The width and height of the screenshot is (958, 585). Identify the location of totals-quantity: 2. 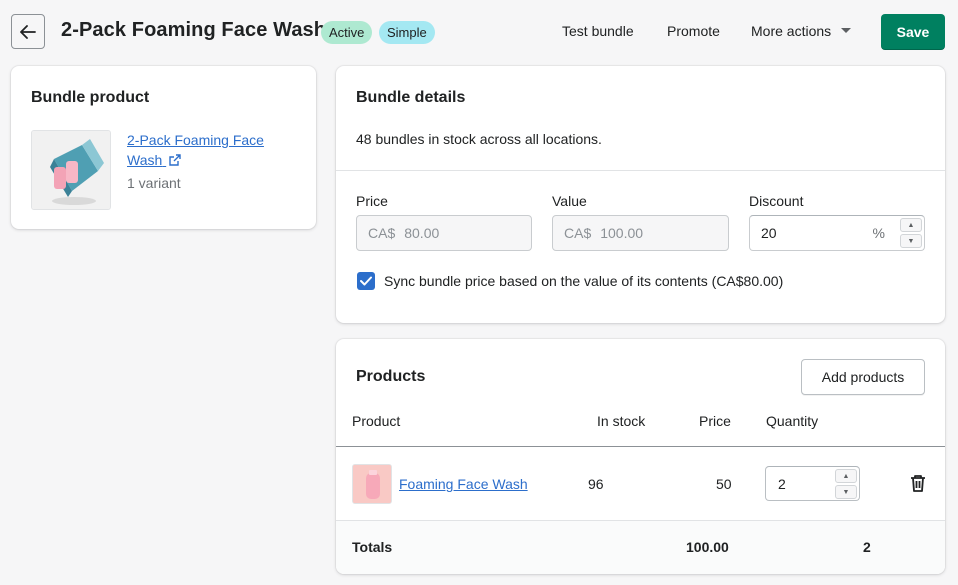
(867, 547).